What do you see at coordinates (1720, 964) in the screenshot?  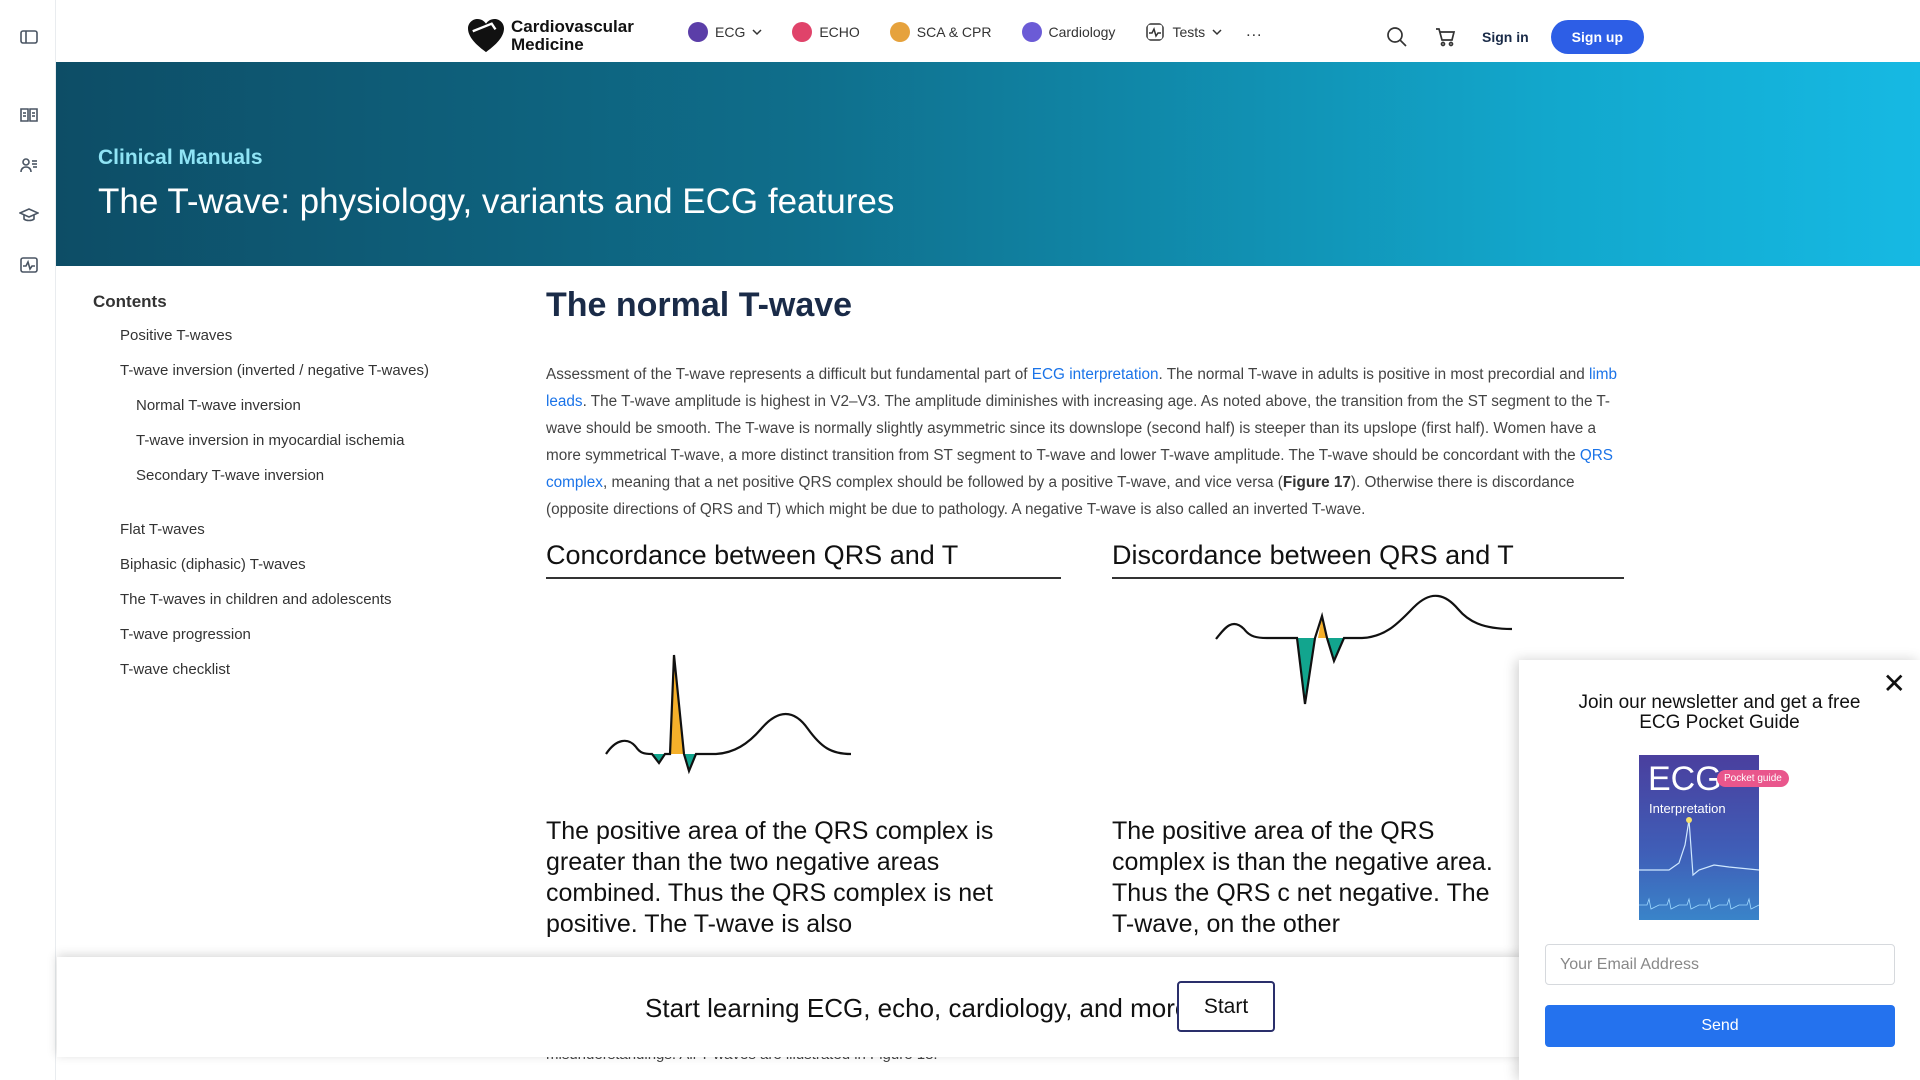 I see `email-field` at bounding box center [1720, 964].